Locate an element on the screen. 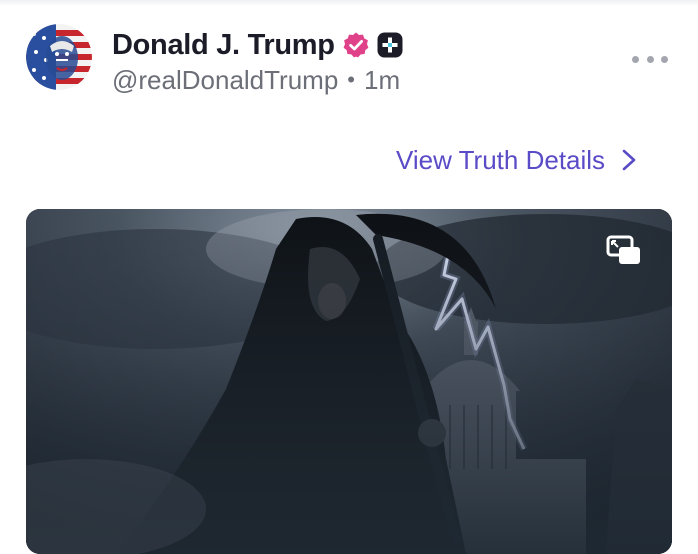 The width and height of the screenshot is (698, 554). post-timestamp: 1m is located at coordinates (382, 79).